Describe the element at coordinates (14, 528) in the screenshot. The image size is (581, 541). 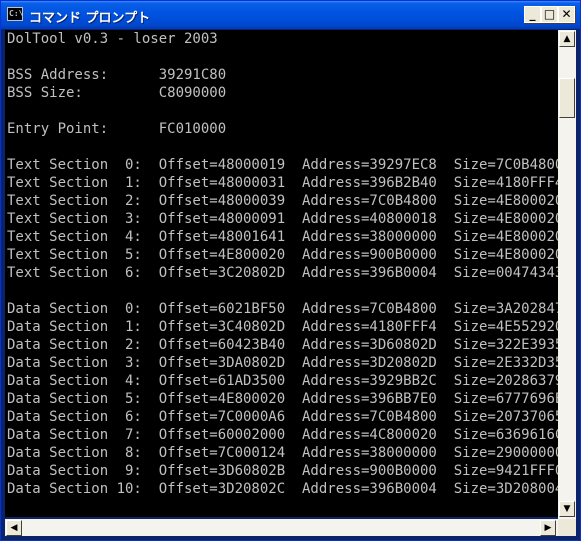
I see `scroll-left-button: ◀` at that location.